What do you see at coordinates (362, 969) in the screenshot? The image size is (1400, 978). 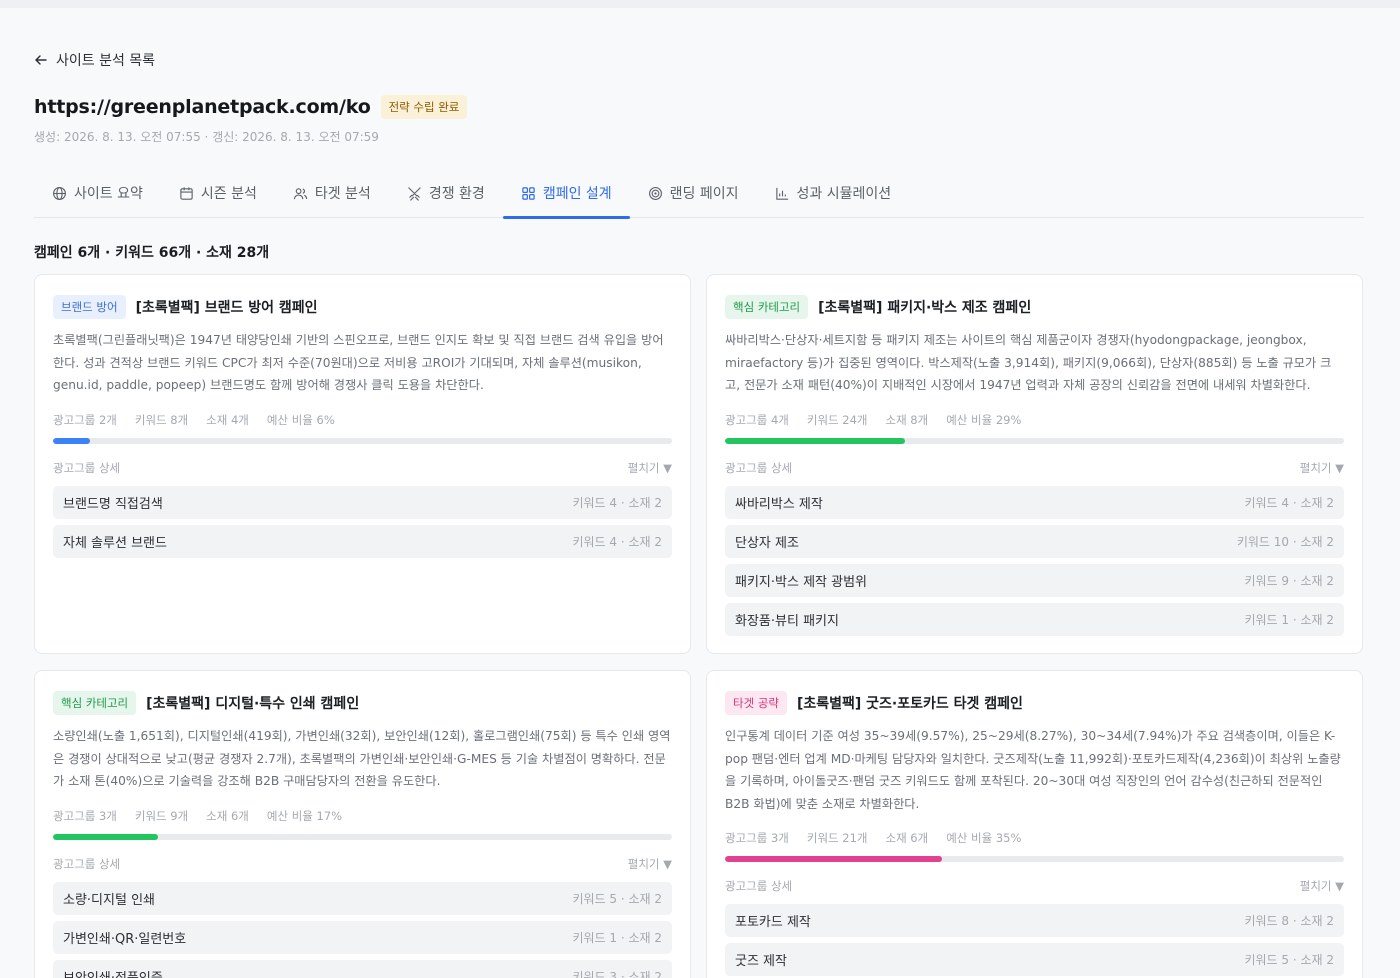 I see `ad-group-item: 보안인쇄·정품인증 키워드 3 · 소재 2` at bounding box center [362, 969].